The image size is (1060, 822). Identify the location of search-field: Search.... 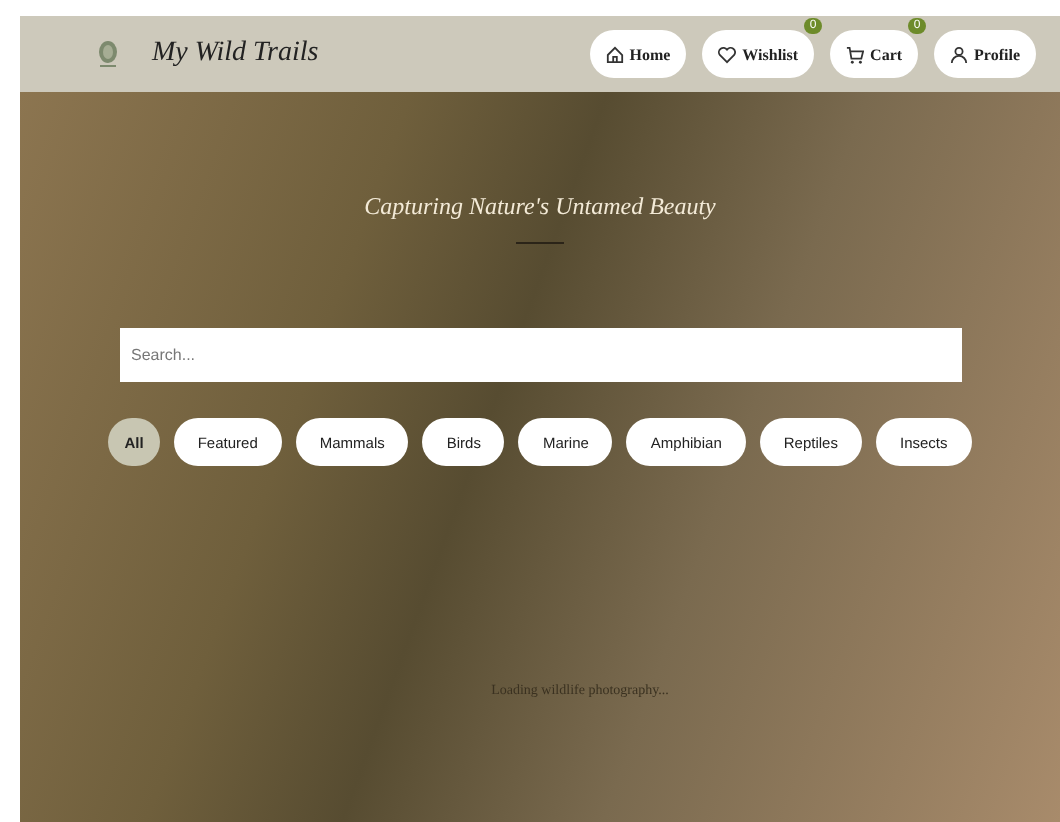
(540, 355).